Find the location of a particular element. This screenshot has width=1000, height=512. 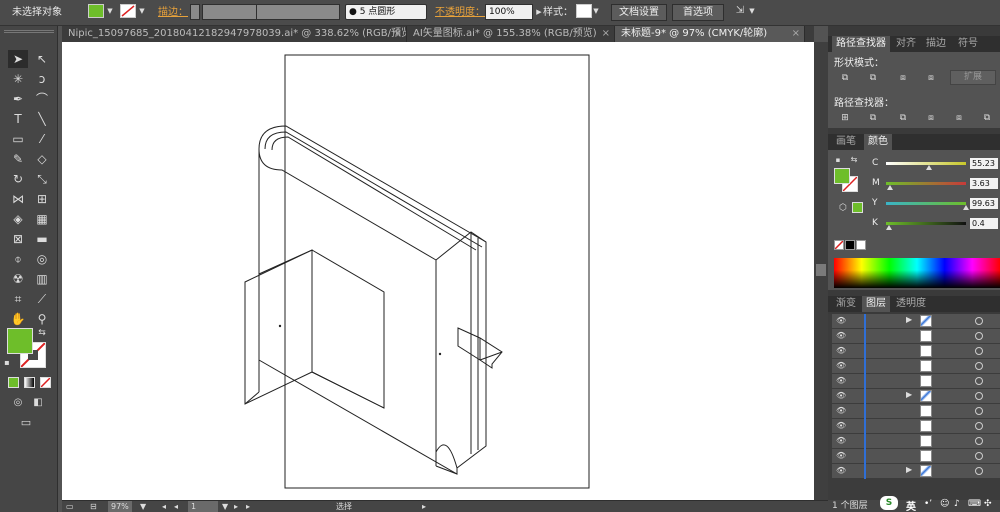

document-setup-button: 文档设置 is located at coordinates (639, 12).